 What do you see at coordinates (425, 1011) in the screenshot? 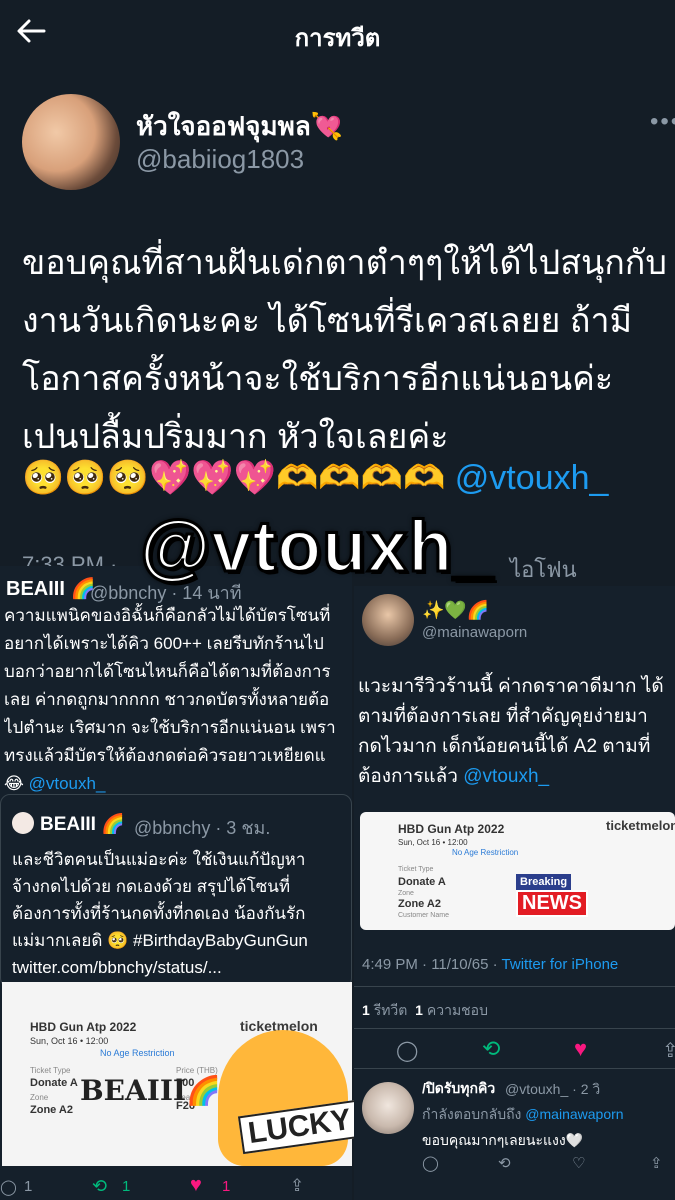
I see `engagement-stats: 1 รีทวีต 1 ความชอบ` at bounding box center [425, 1011].